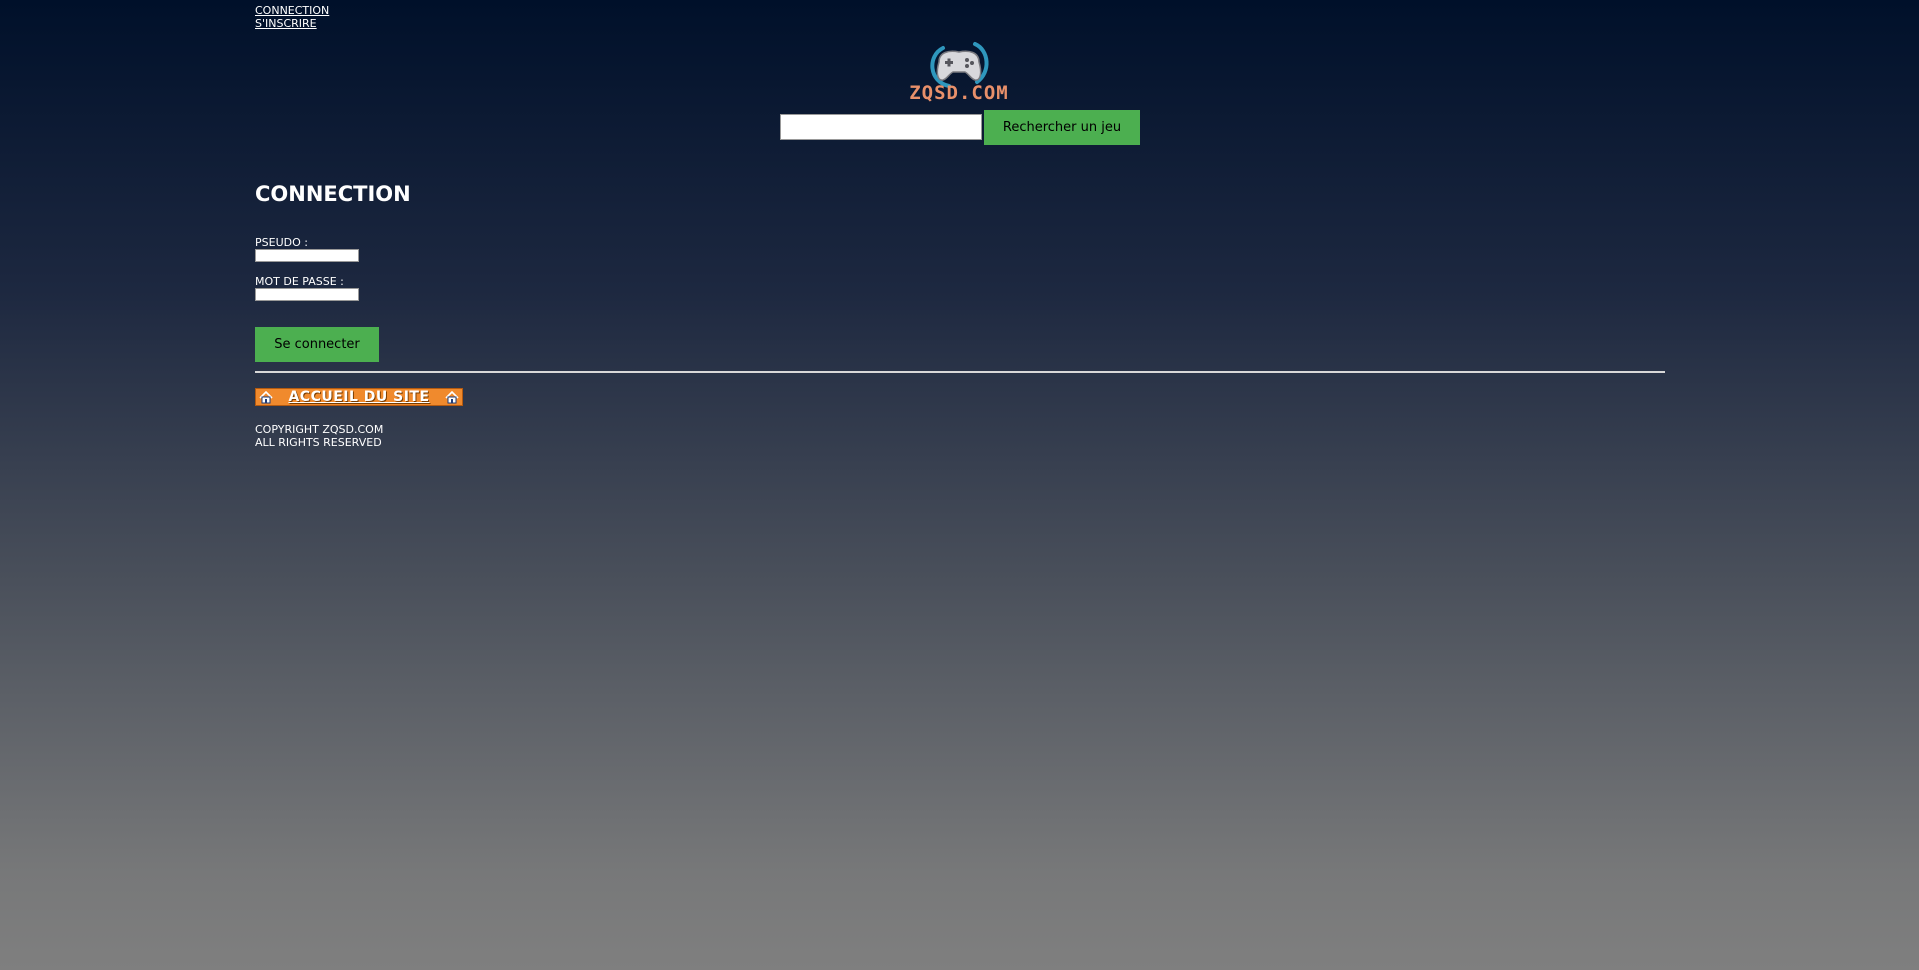  I want to click on site-logo: ZQSD.COM, so click(959, 72).